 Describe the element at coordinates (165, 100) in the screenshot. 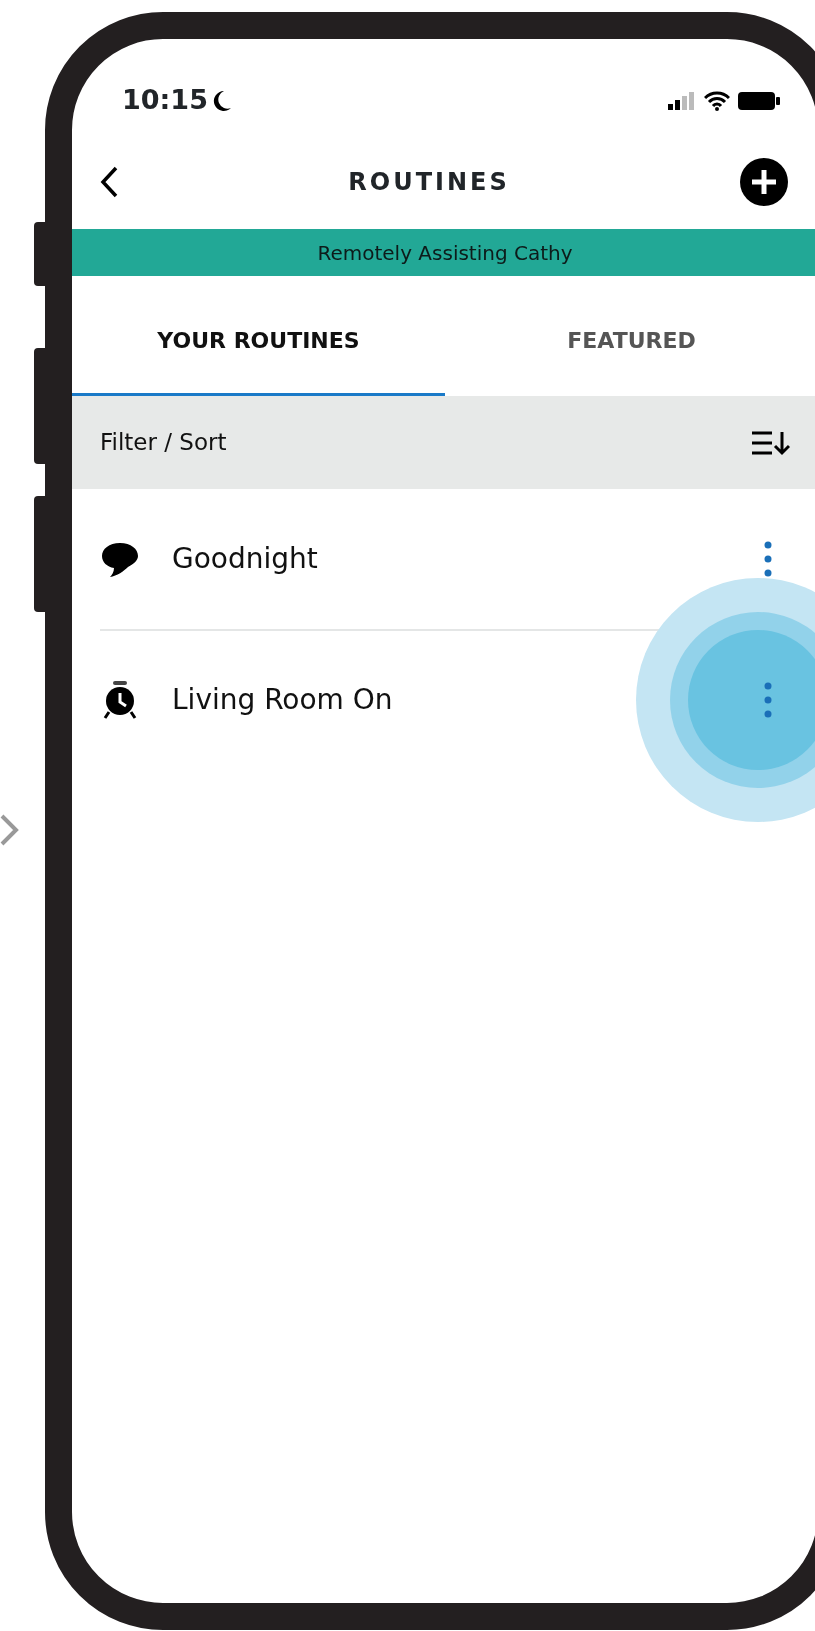

I see `status-time: 10:15` at that location.